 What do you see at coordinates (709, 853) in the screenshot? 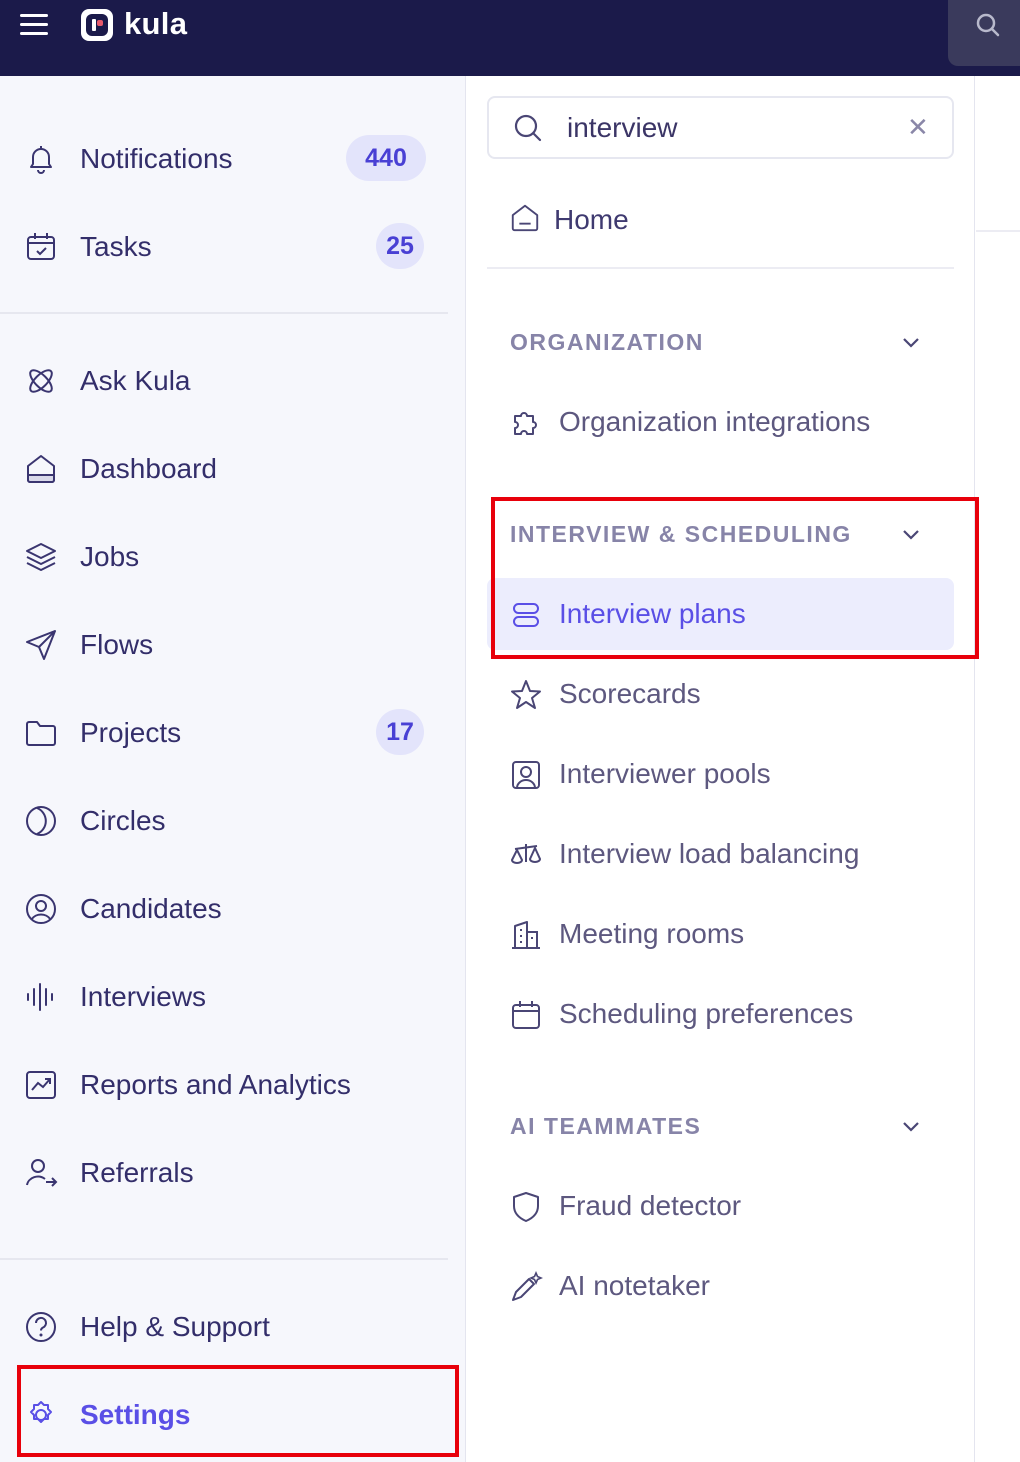
I see `settings-item-label: Interview load balancing` at bounding box center [709, 853].